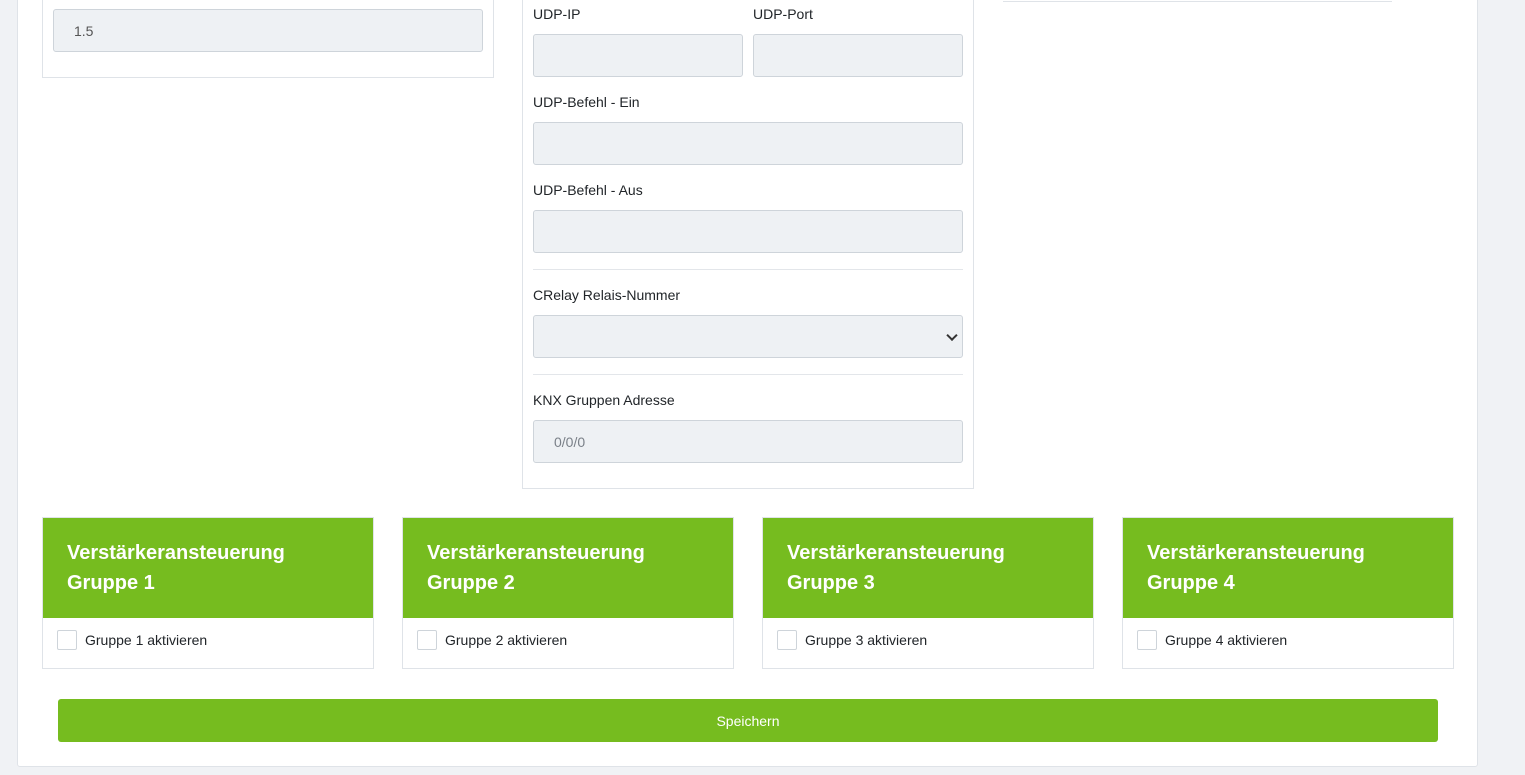  Describe the element at coordinates (748, 441) in the screenshot. I see `knx-address-input: 0/0/0` at that location.